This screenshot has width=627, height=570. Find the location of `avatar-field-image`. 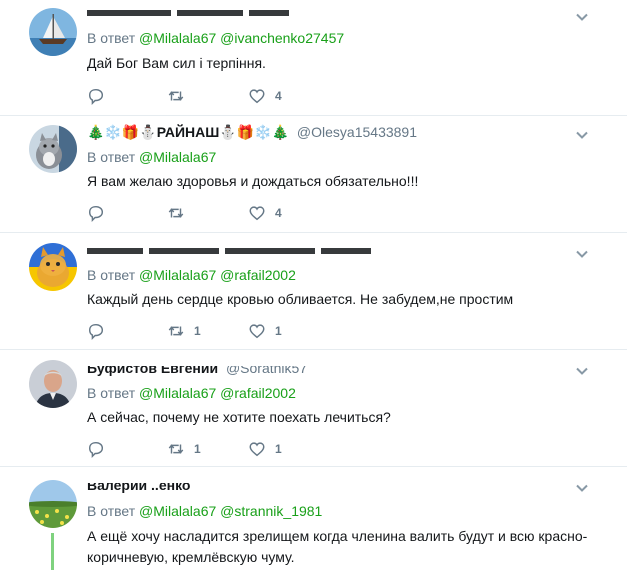

avatar-field-image is located at coordinates (53, 504).